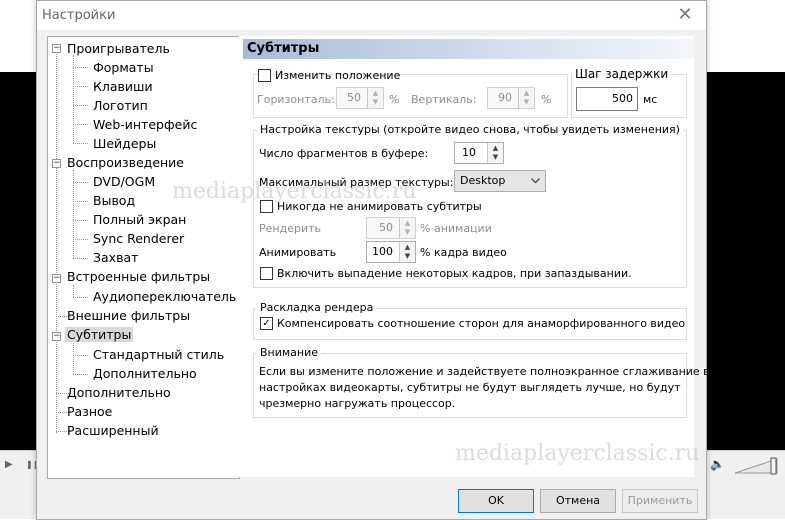  What do you see at coordinates (124, 143) in the screenshot?
I see `tree-item-shaders: Шейдеры` at bounding box center [124, 143].